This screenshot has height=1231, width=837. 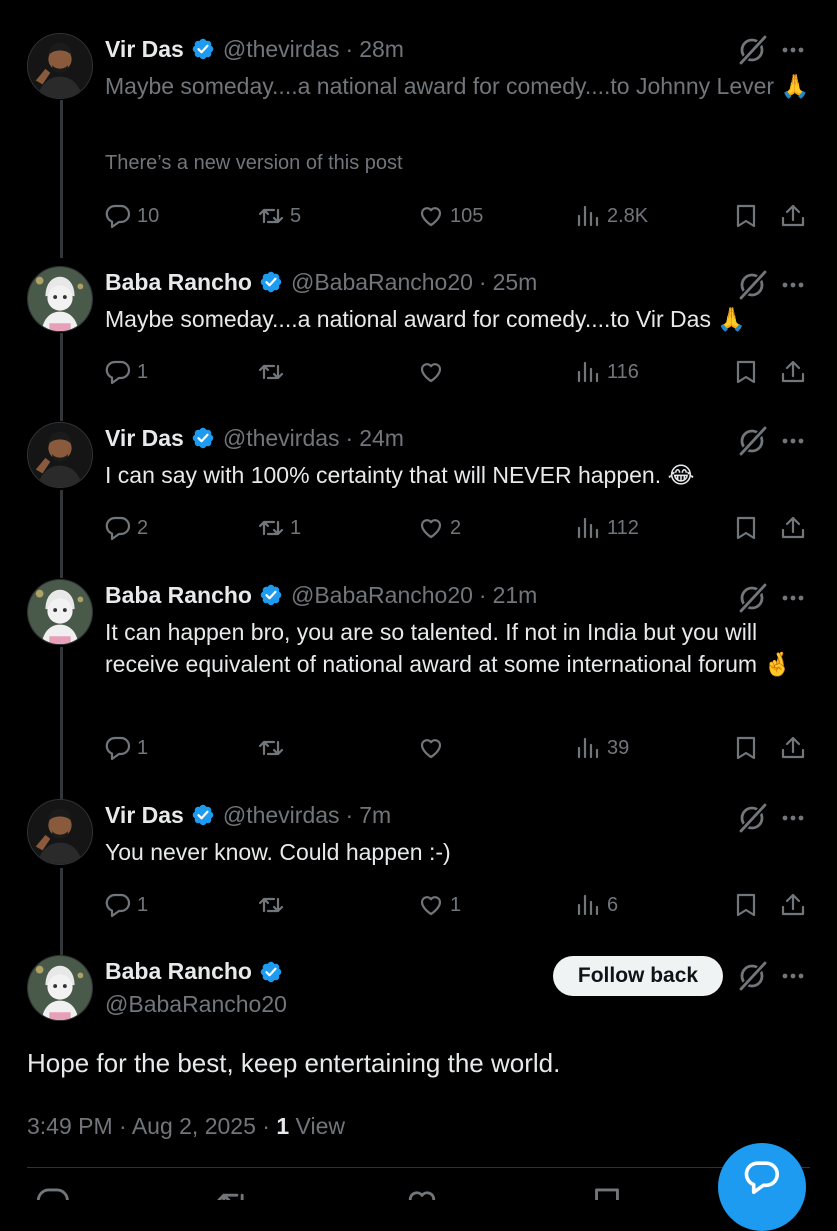 I want to click on views-button: 116, so click(x=607, y=372).